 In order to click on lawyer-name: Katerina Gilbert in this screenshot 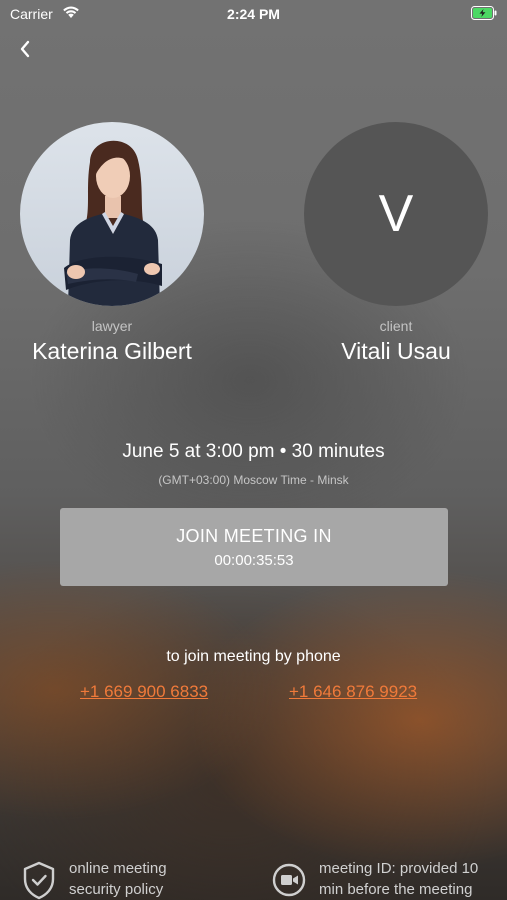, I will do `click(112, 351)`.